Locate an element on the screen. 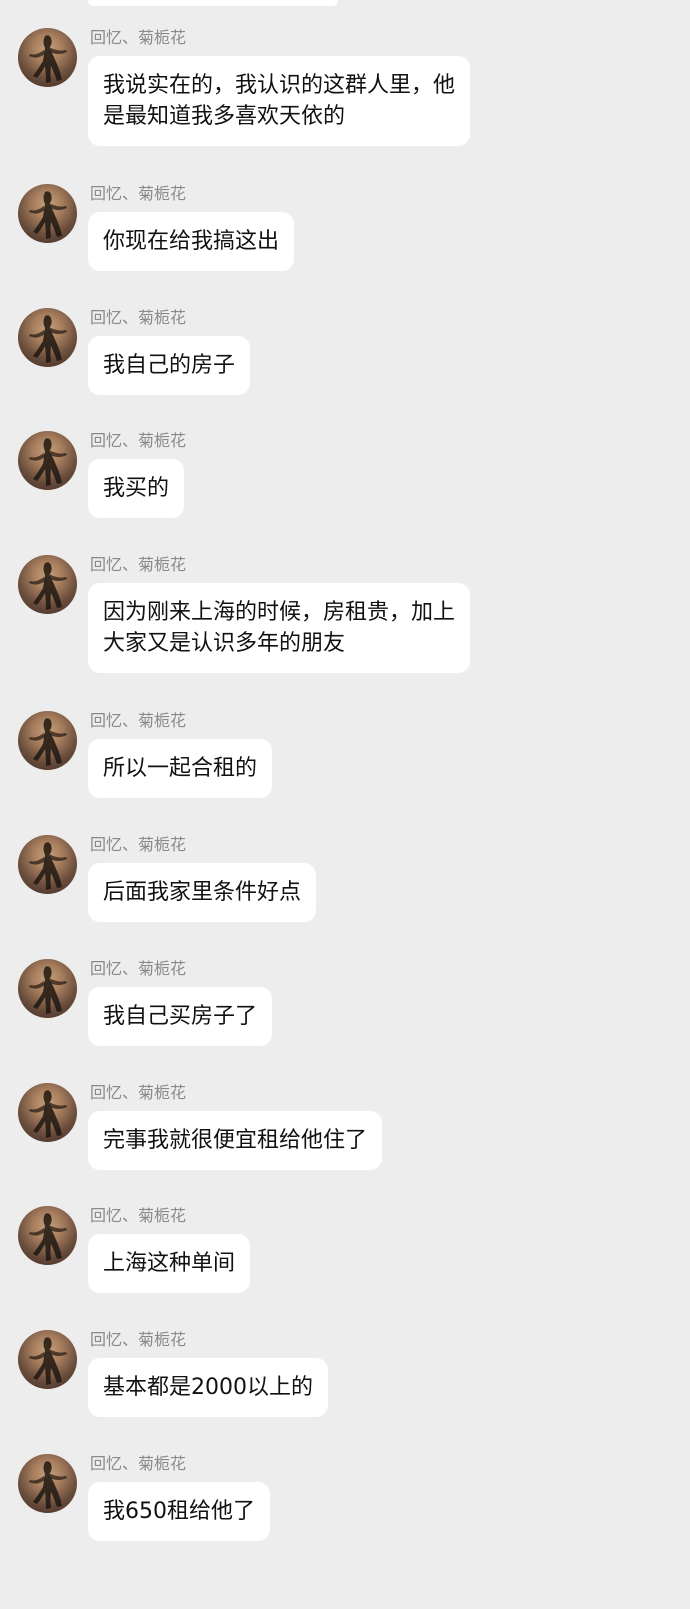 This screenshot has height=1609, width=690. message-bubble: 因为刚来上海的时候，房租贵，加上 大家又是认识多年的朋友 is located at coordinates (279, 628).